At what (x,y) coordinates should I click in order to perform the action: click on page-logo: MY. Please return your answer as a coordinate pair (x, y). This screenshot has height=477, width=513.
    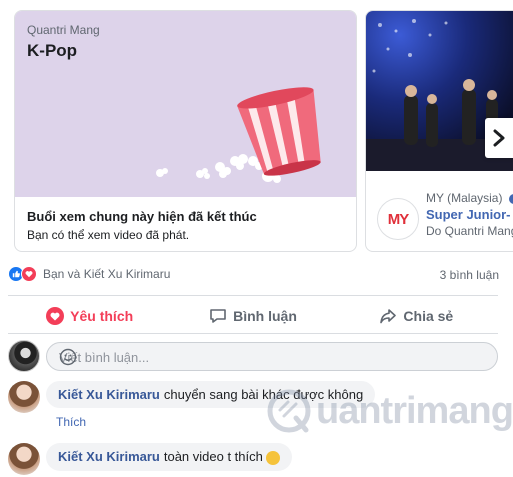
    Looking at the image, I should click on (398, 219).